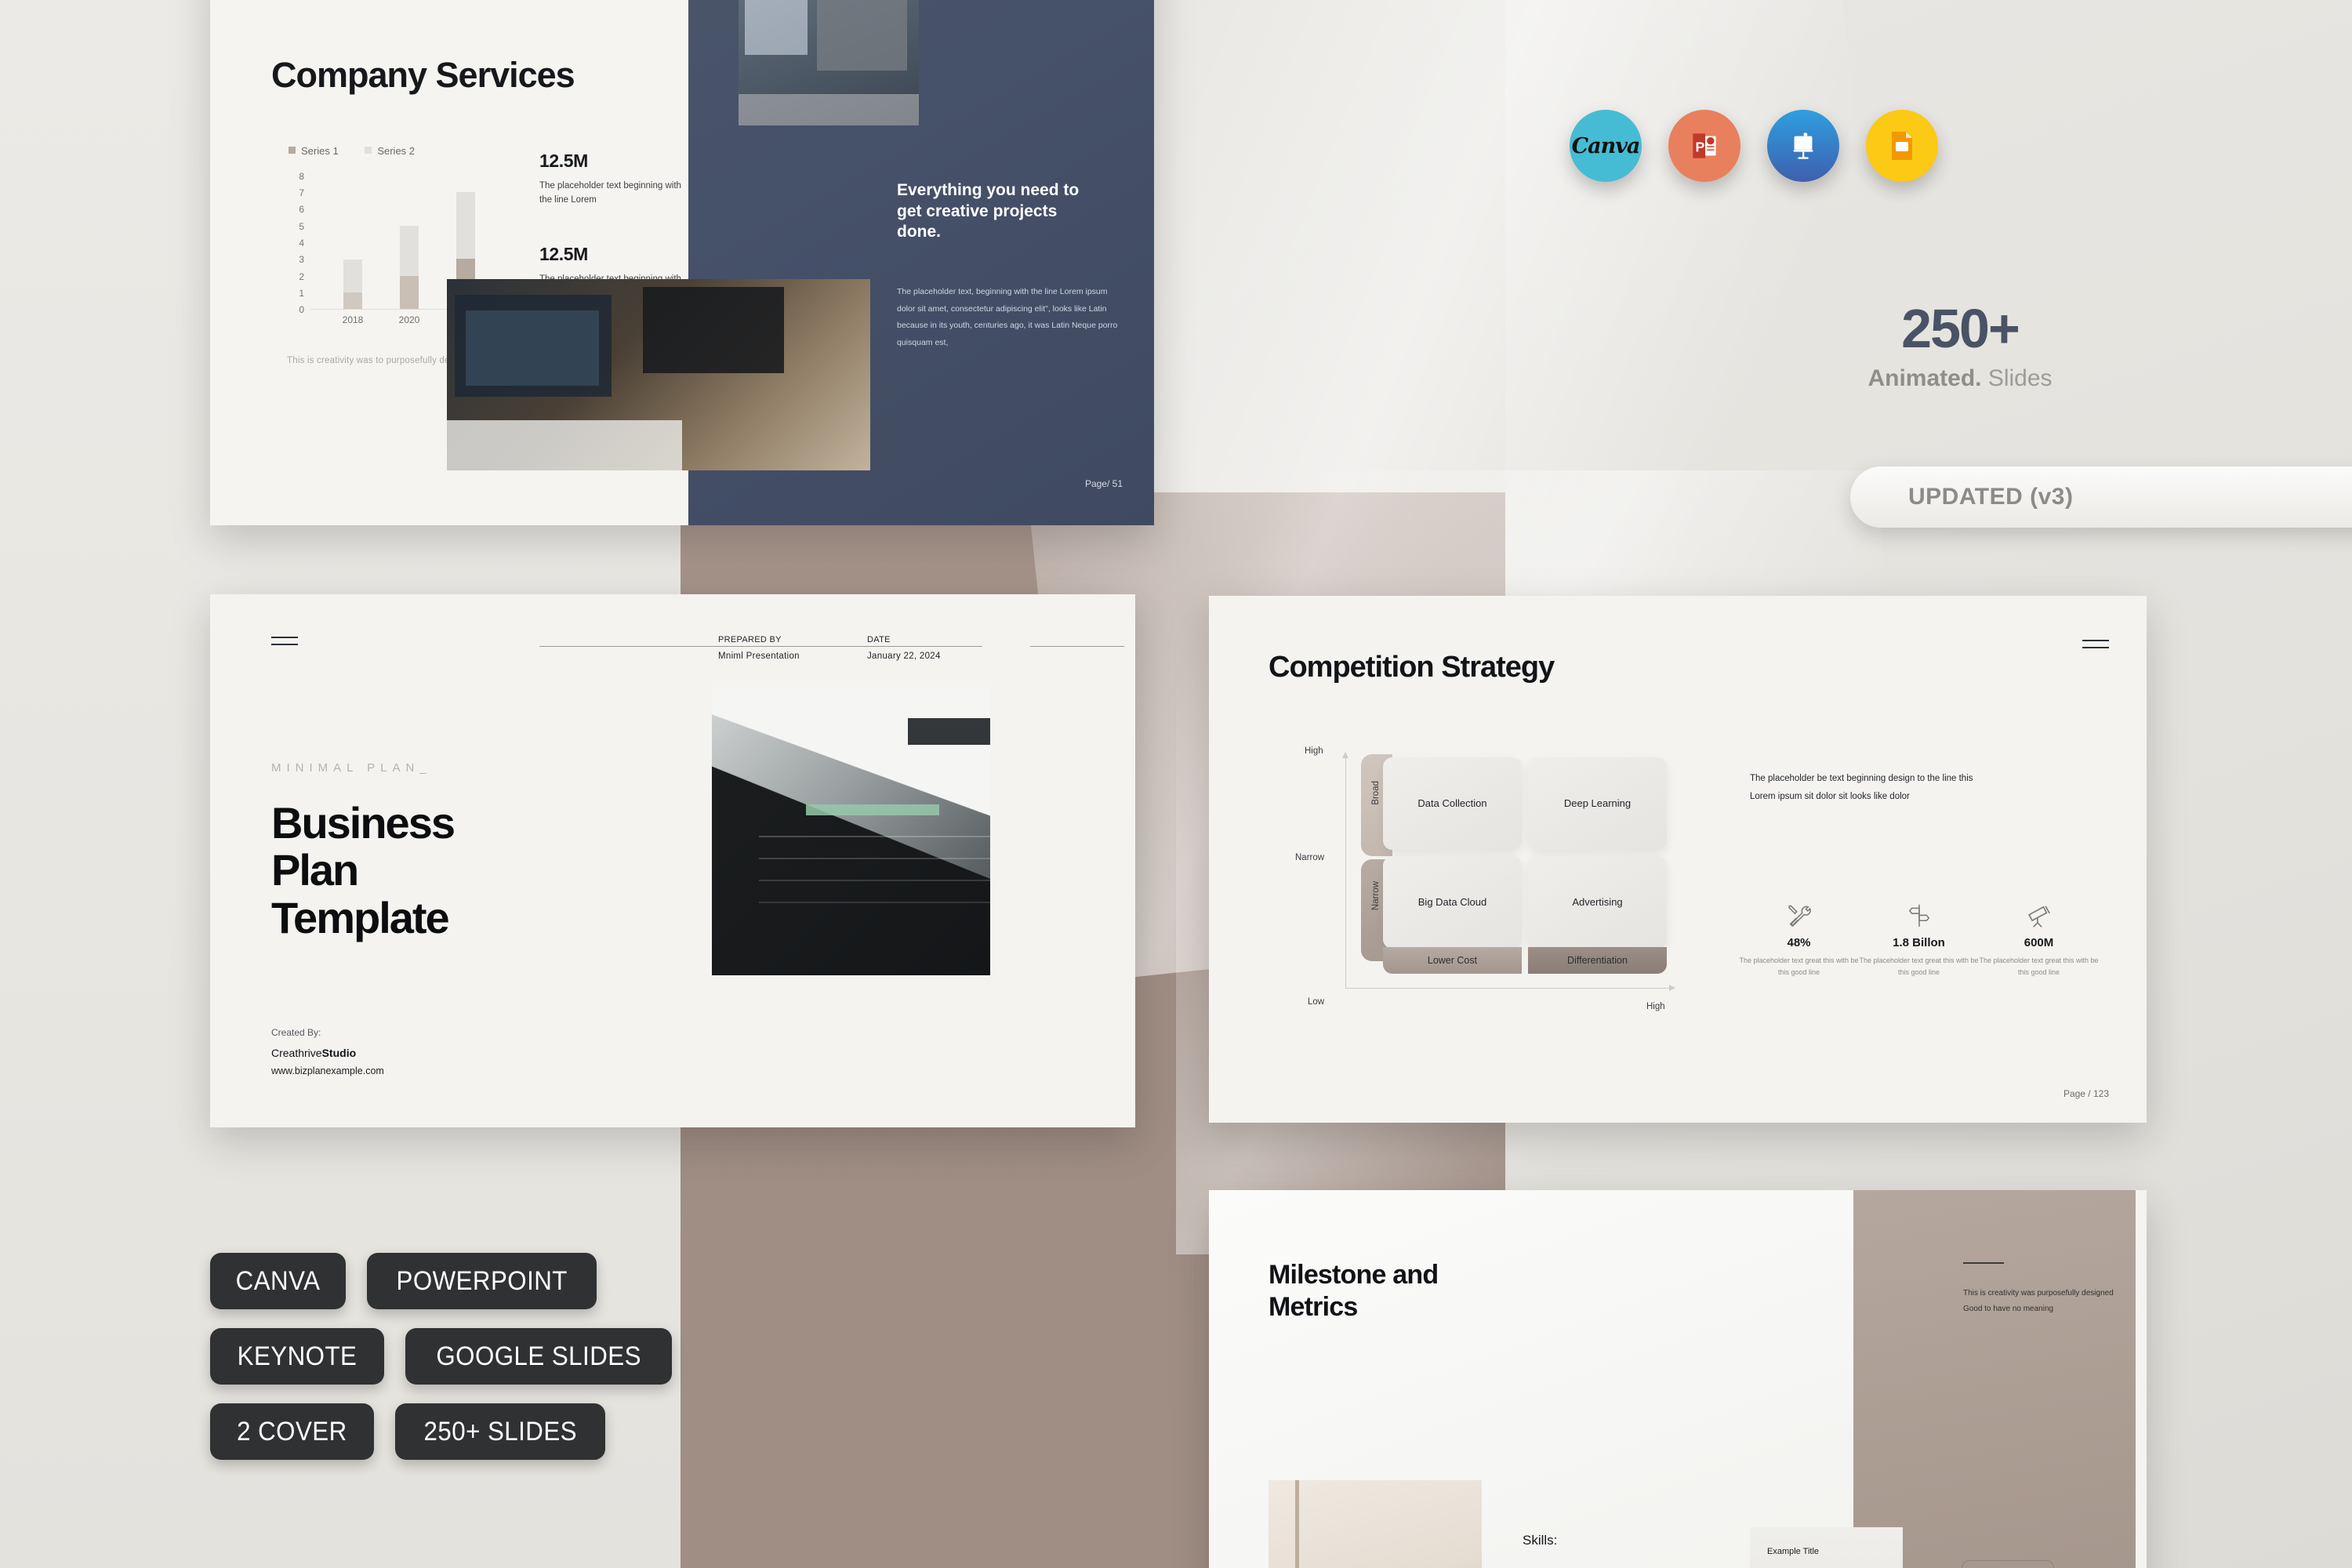  What do you see at coordinates (1375, 1524) in the screenshot?
I see `photo-interior-chair` at bounding box center [1375, 1524].